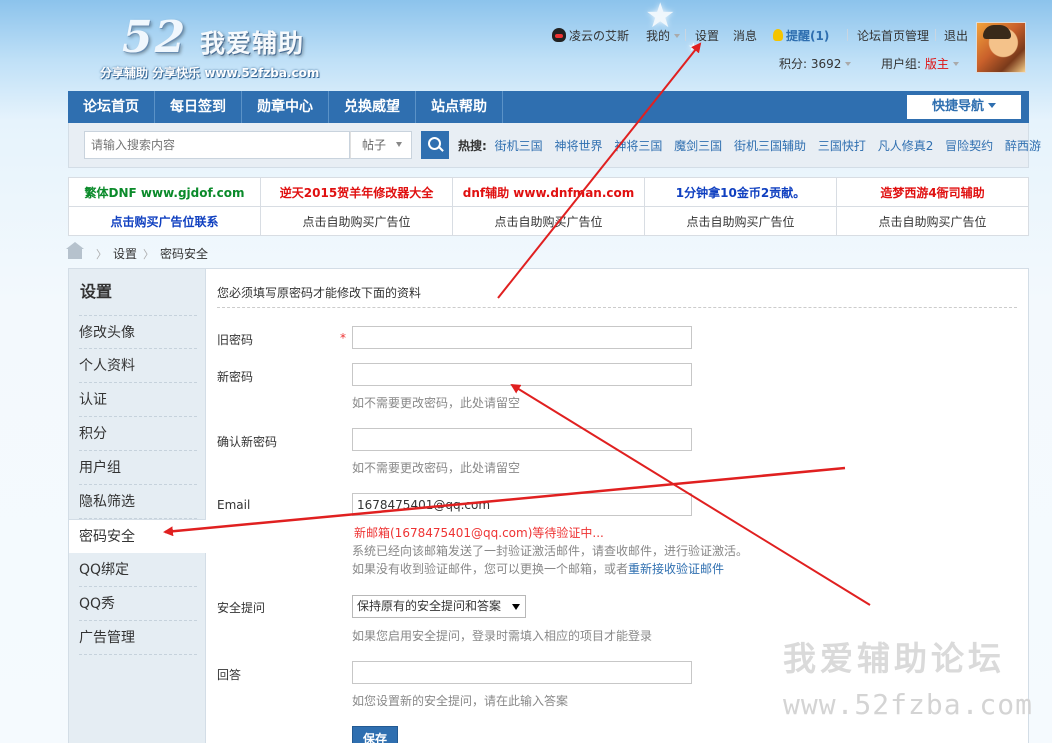 The width and height of the screenshot is (1052, 743). I want to click on security-question-tip: 如果您启用安全提问，登录时需填入相应的项目才能登录, so click(502, 636).